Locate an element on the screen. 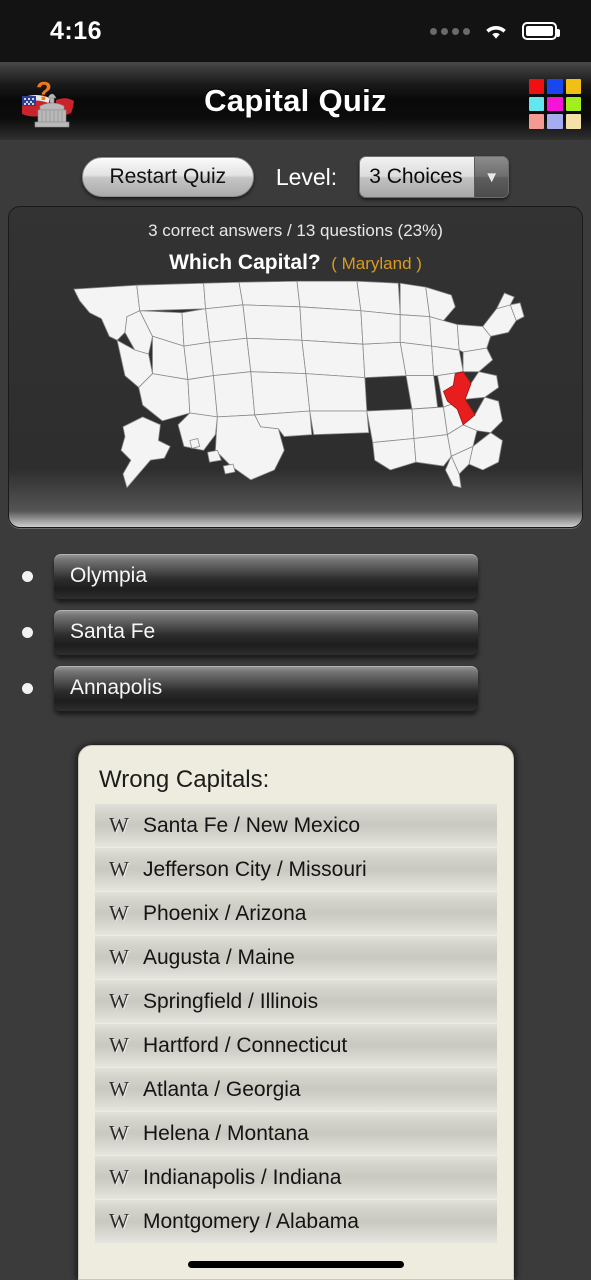  list-item: W Santa Fe / New Mexico is located at coordinates (296, 825).